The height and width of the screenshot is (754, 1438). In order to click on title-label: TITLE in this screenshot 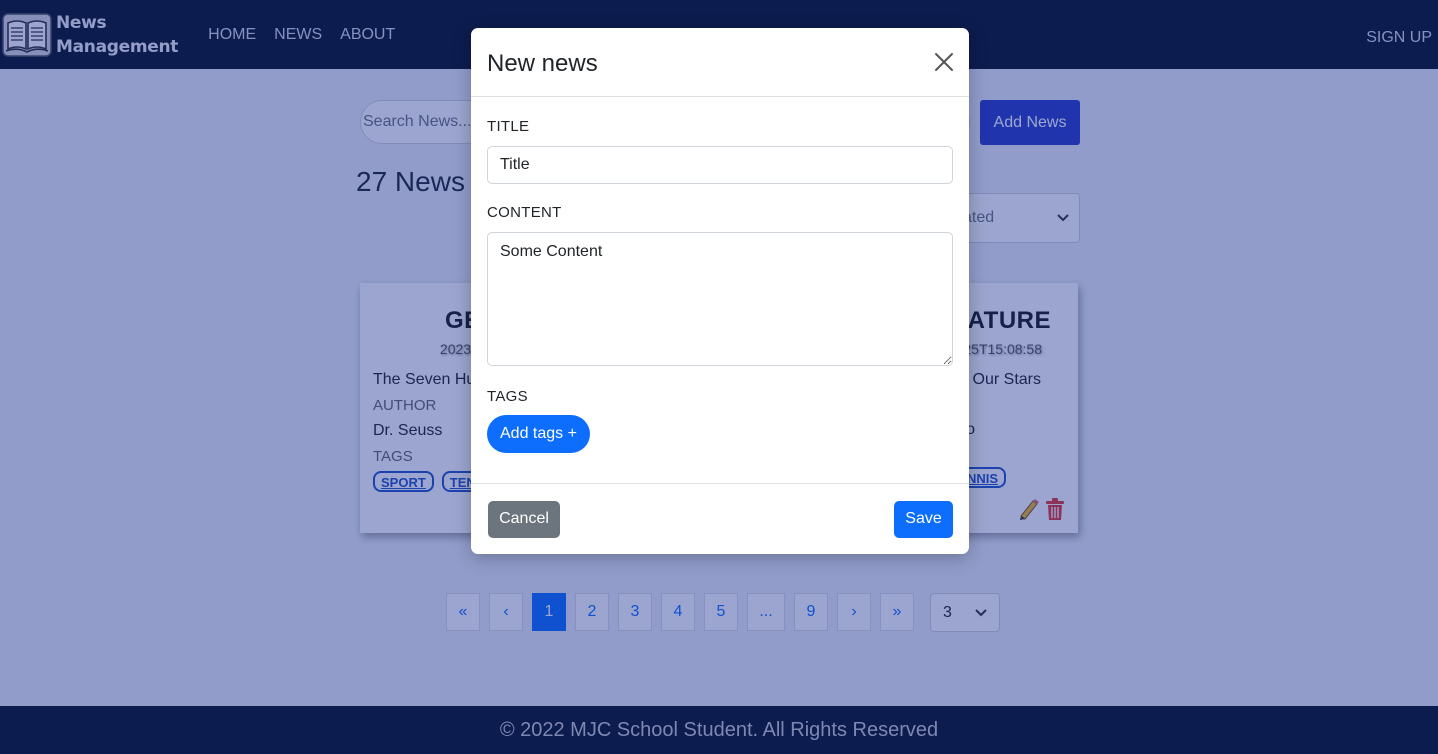, I will do `click(508, 126)`.